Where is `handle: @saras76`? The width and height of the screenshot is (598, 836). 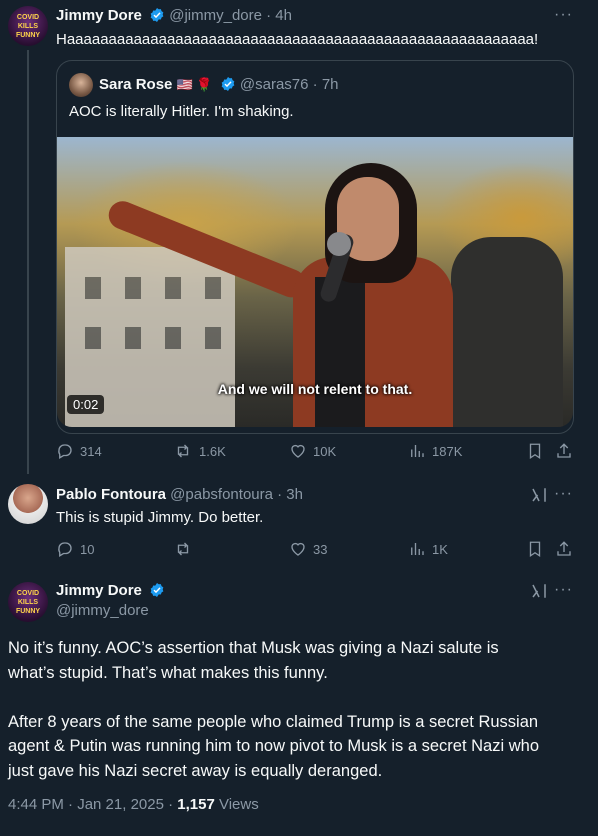 handle: @saras76 is located at coordinates (274, 84).